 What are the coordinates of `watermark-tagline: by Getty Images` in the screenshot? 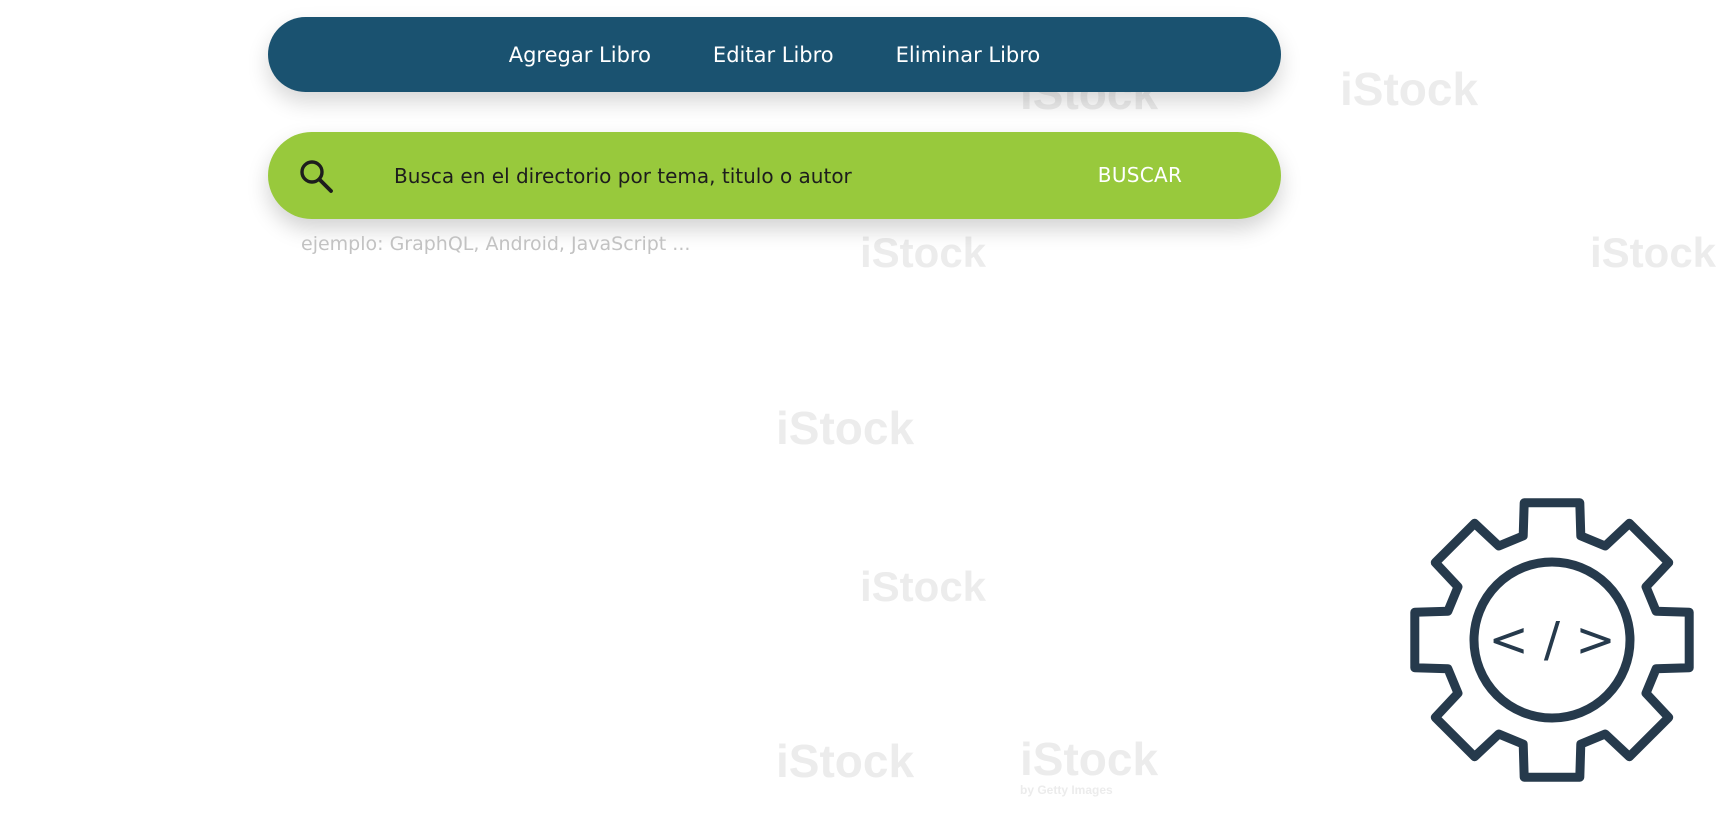 It's located at (1066, 790).